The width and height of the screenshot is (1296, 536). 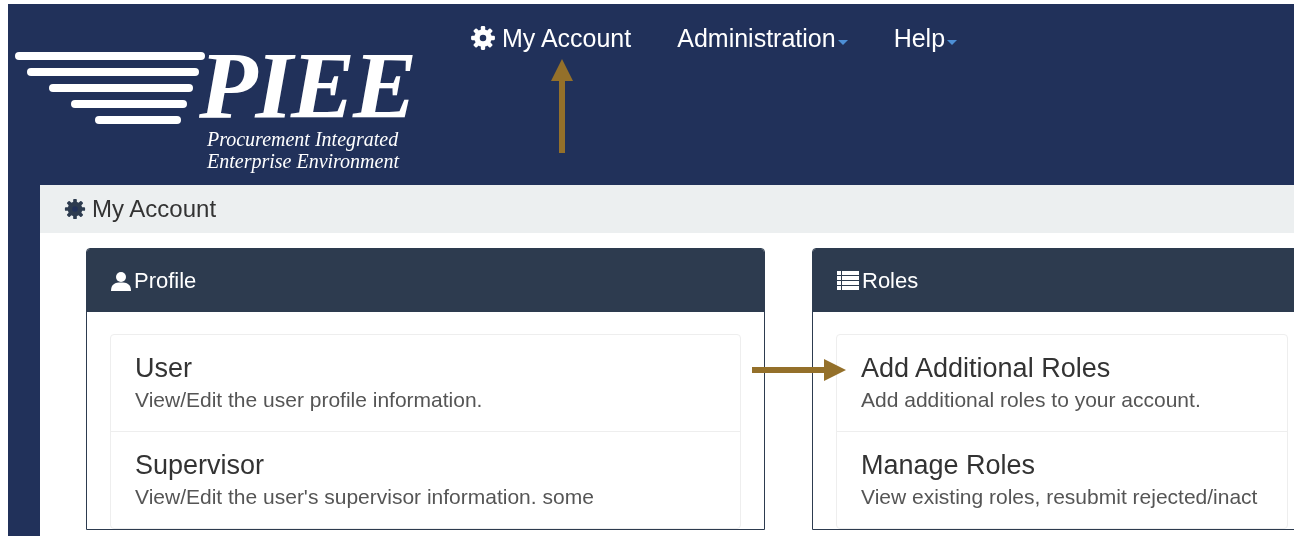 I want to click on panel-title: Profile, so click(x=165, y=281).